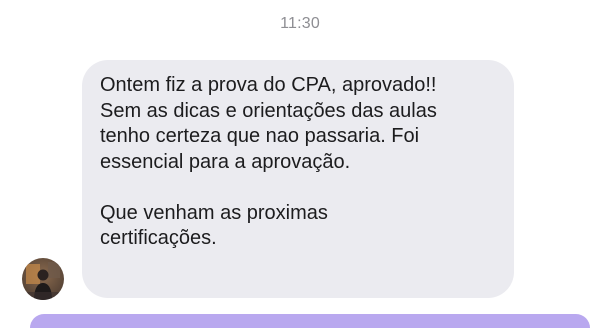  Describe the element at coordinates (158, 238) in the screenshot. I see `message-line: certificações.` at that location.